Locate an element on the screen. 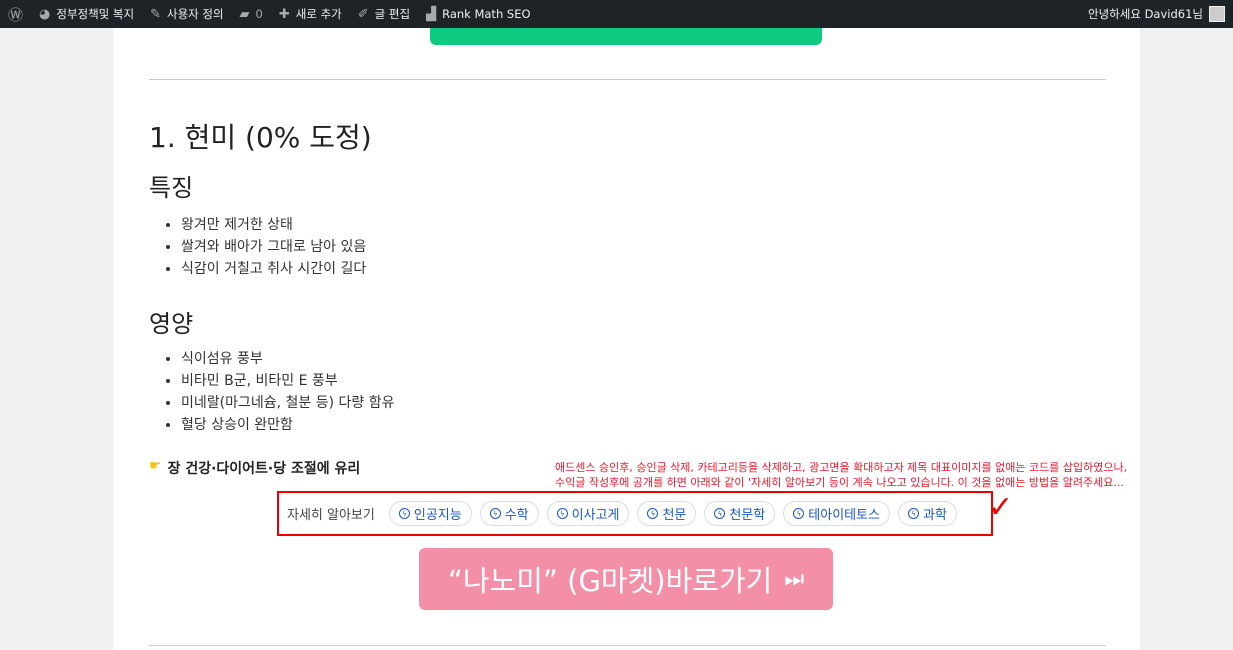  rank-math-link: ▟ Rank Math SEO is located at coordinates (478, 14).